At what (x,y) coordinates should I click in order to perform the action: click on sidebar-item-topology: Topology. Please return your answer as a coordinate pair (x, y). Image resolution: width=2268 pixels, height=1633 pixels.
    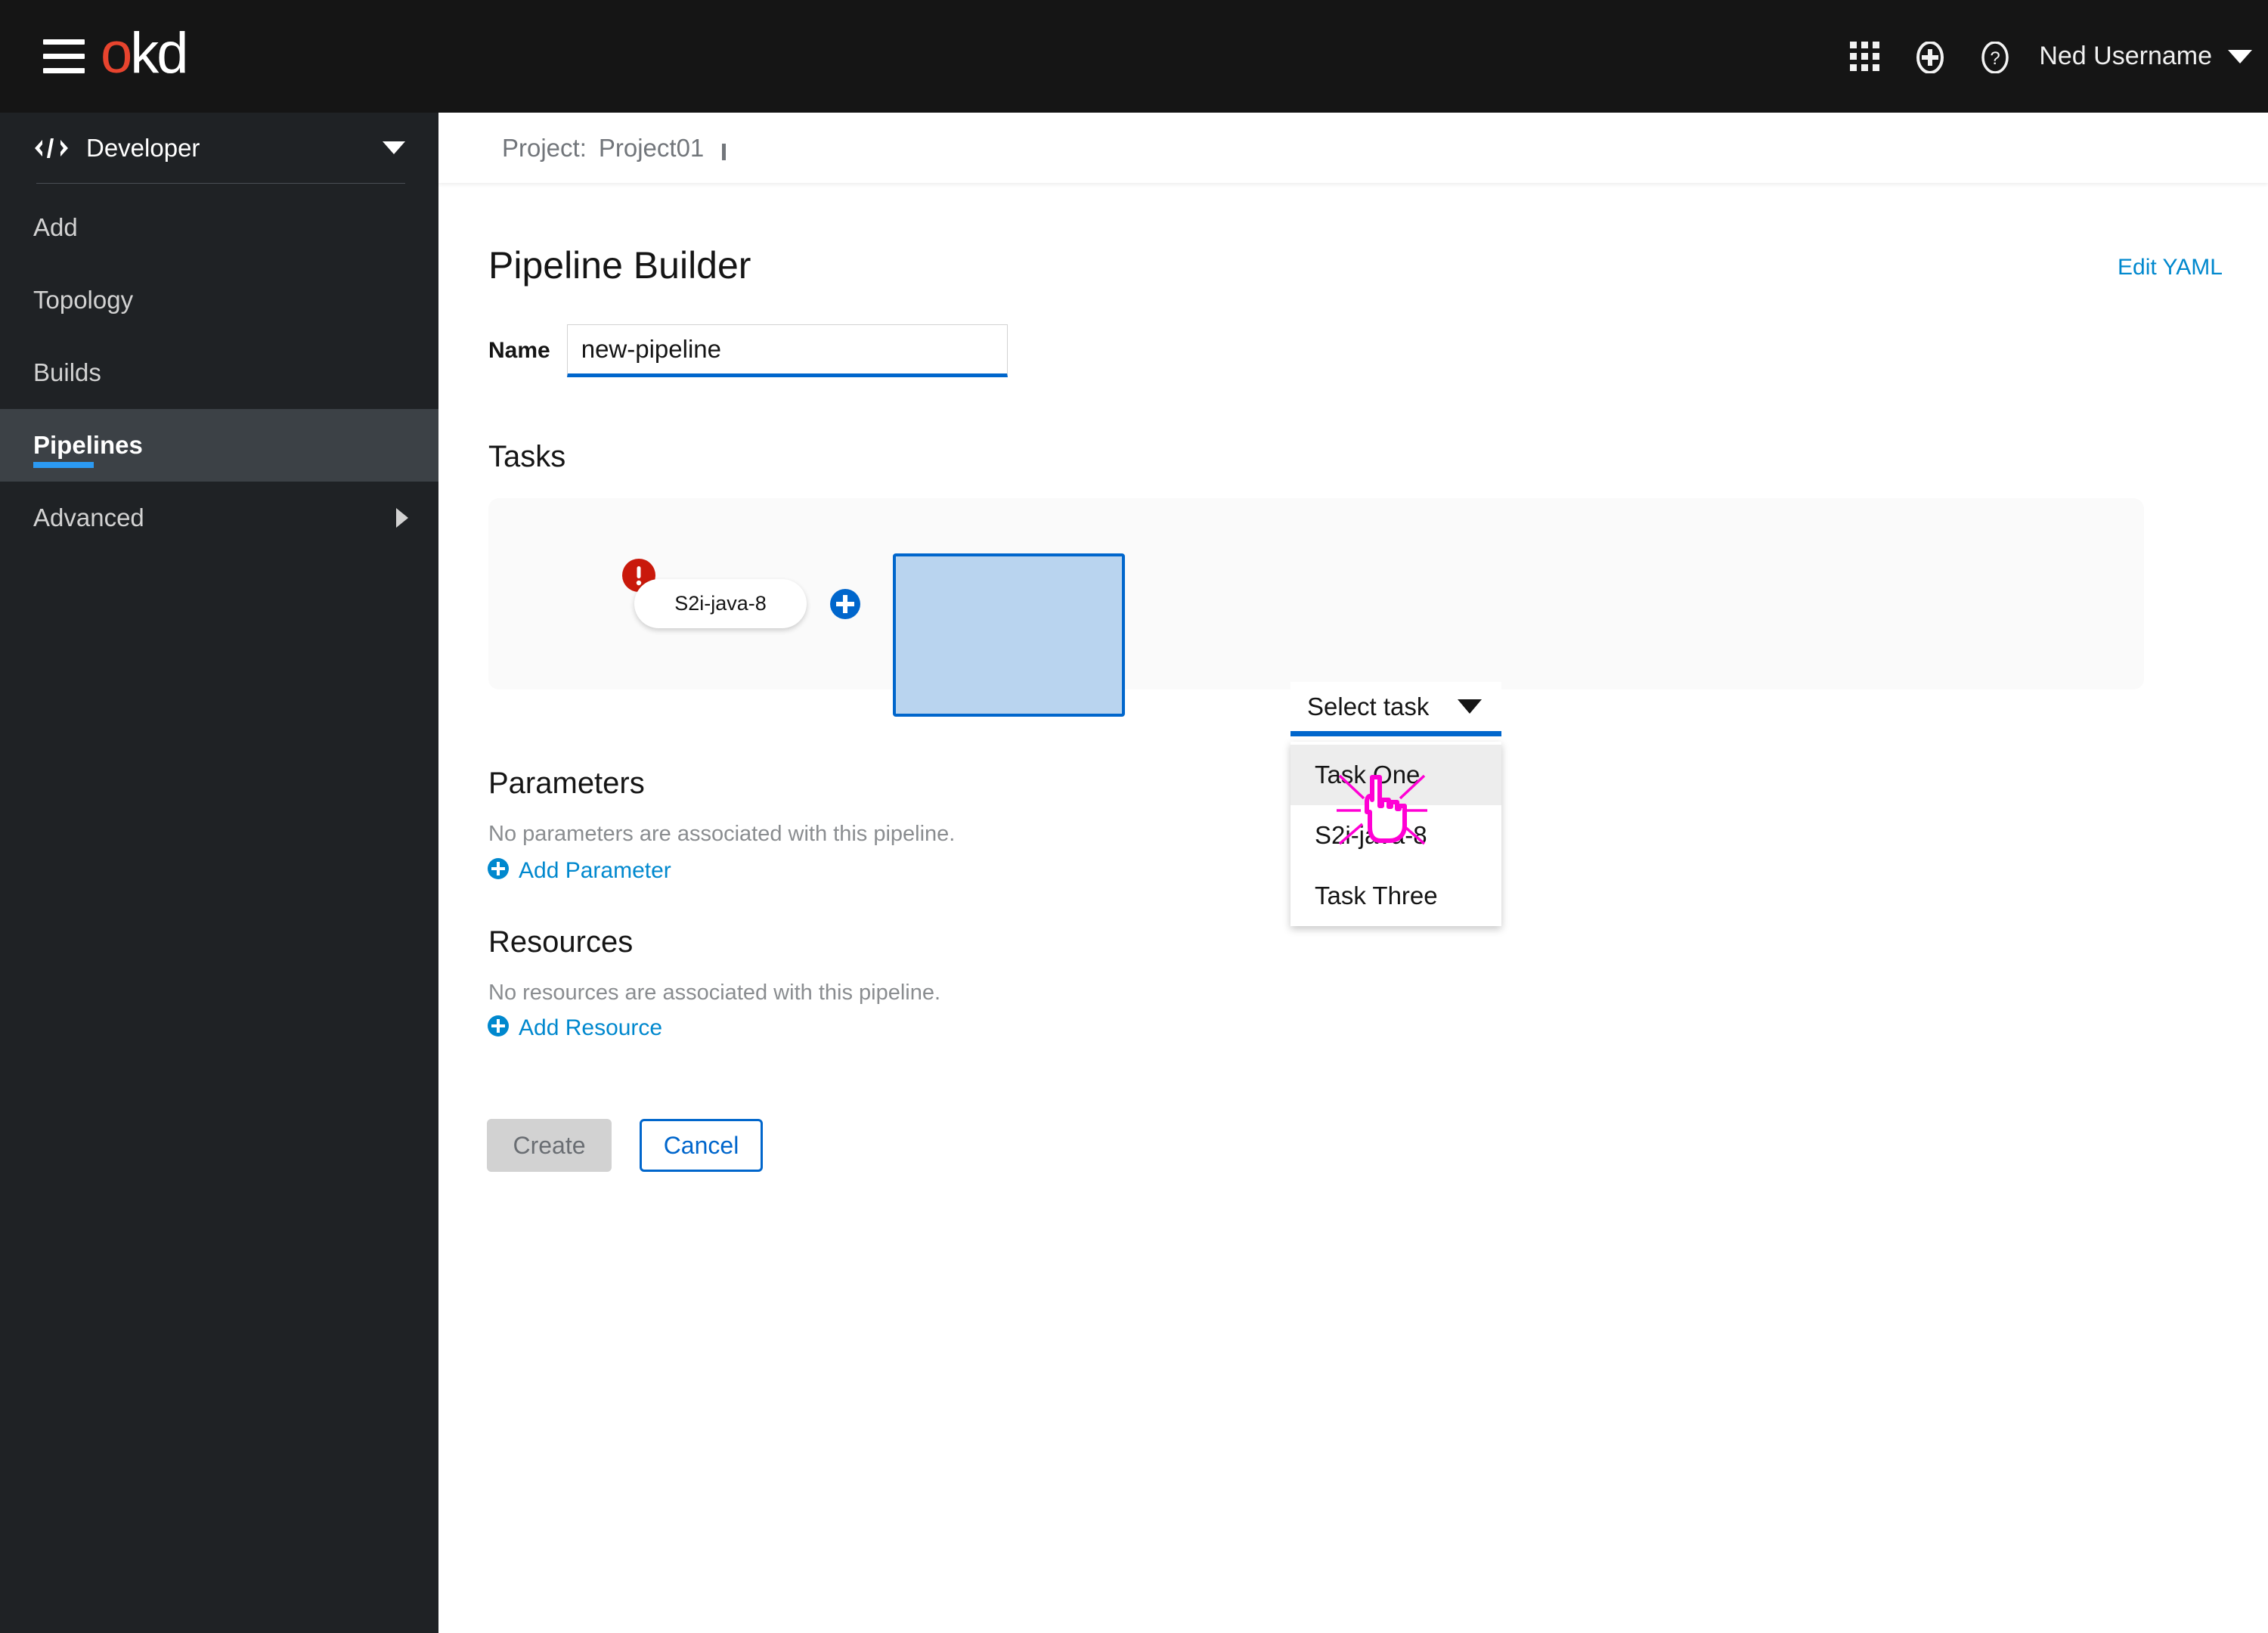
    Looking at the image, I should click on (219, 300).